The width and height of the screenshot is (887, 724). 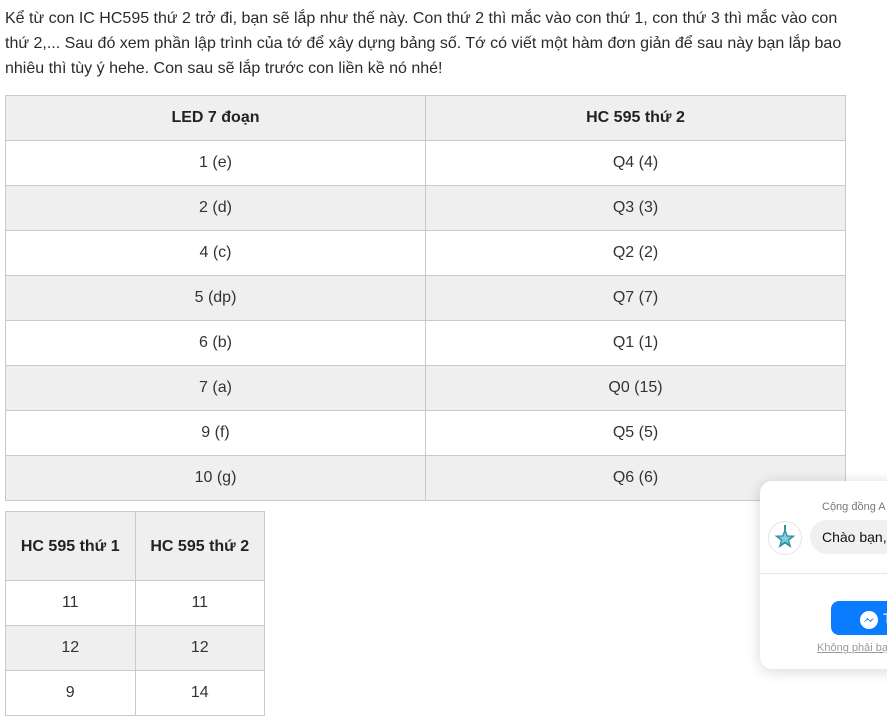 I want to click on table-header-row: HC 595 thứ 1 HC 595 thứ 2, so click(x=135, y=546).